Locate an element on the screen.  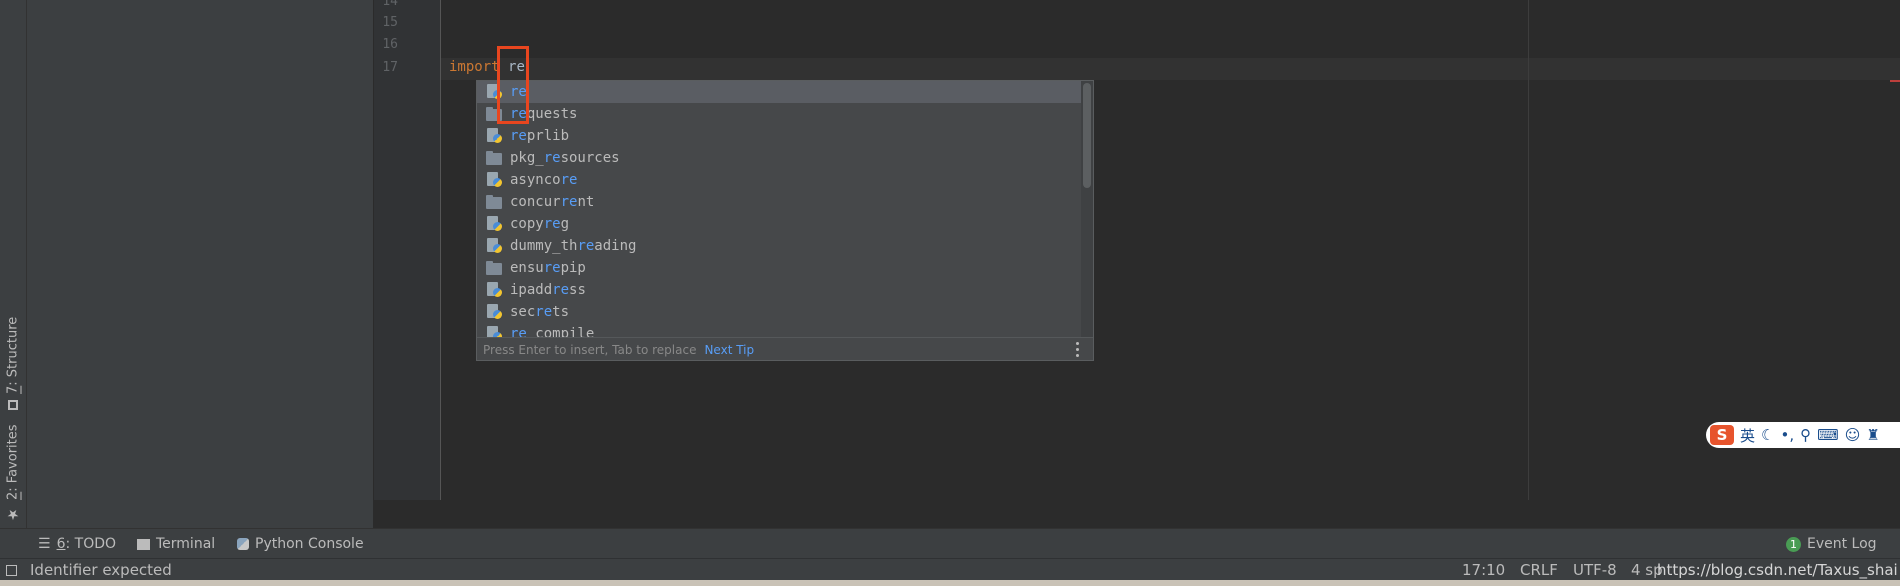
completion-scrollbar-thumb is located at coordinates (1087, 135).